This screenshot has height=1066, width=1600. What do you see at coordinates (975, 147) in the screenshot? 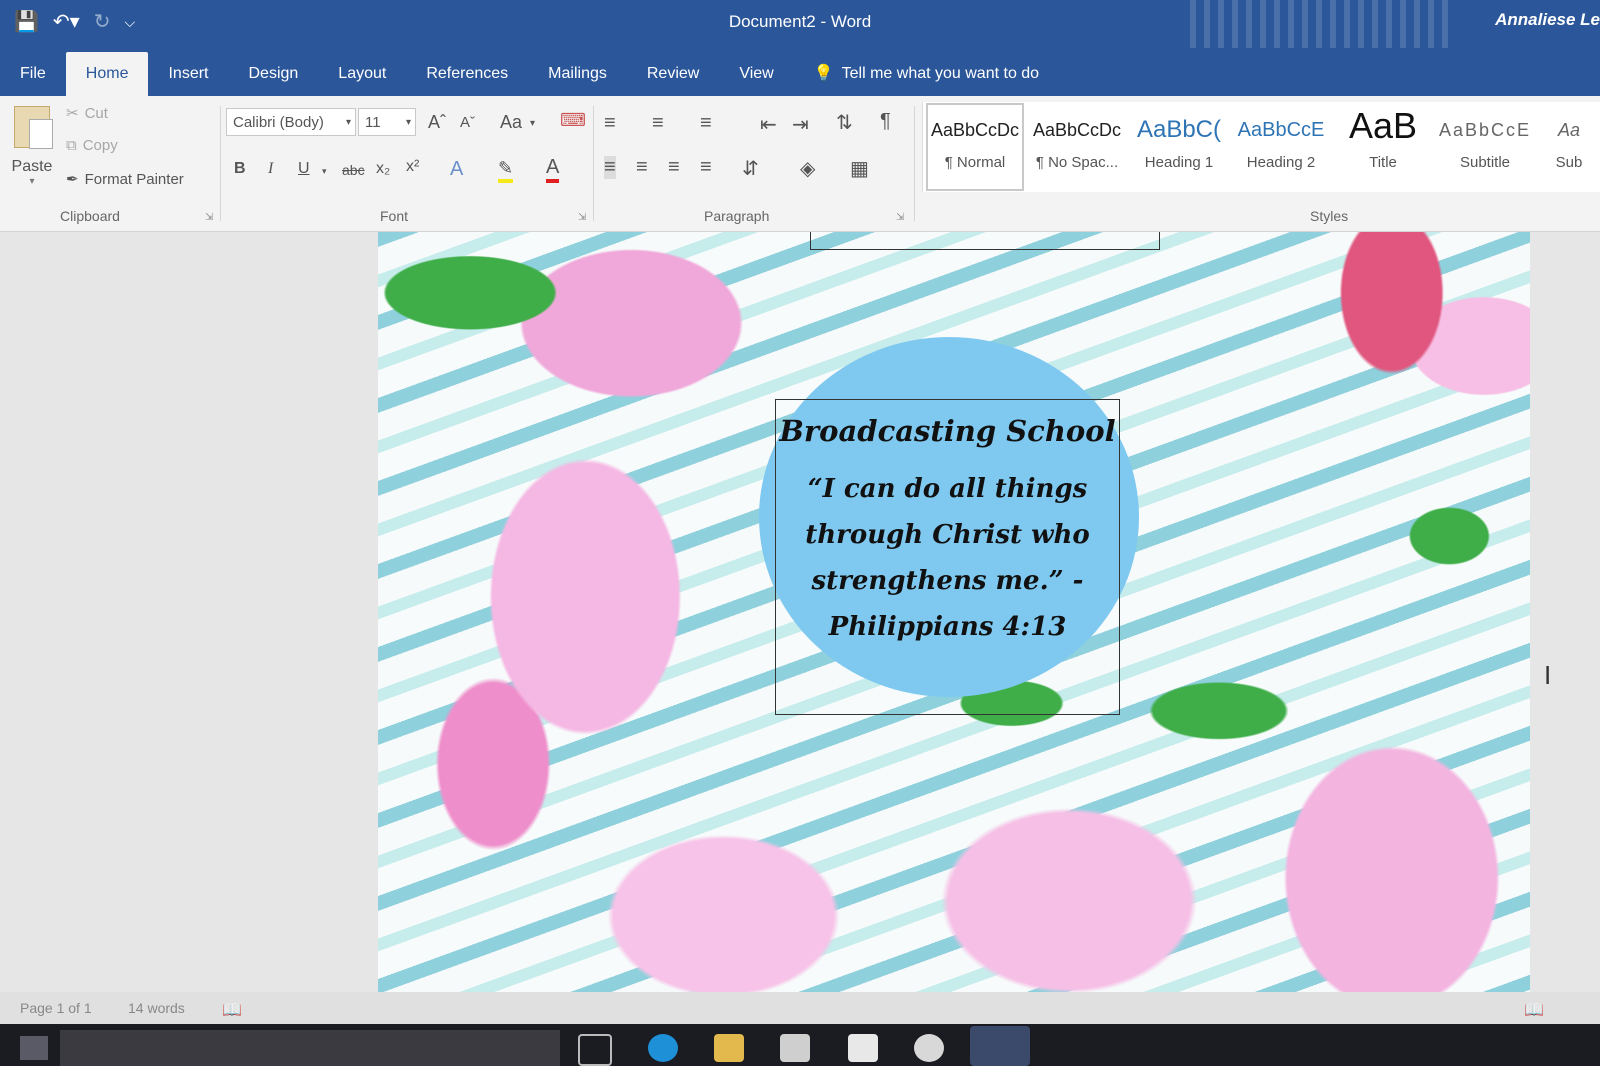
I see `style-normal: AaBbCcDc ¶ Normal` at bounding box center [975, 147].